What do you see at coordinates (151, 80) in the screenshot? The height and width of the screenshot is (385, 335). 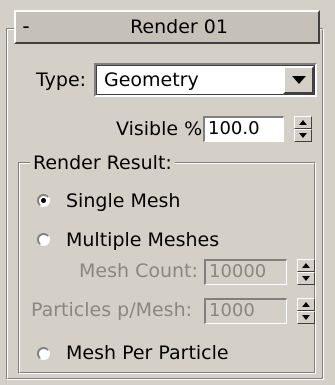 I see `type-dropdown-value: Geometry` at bounding box center [151, 80].